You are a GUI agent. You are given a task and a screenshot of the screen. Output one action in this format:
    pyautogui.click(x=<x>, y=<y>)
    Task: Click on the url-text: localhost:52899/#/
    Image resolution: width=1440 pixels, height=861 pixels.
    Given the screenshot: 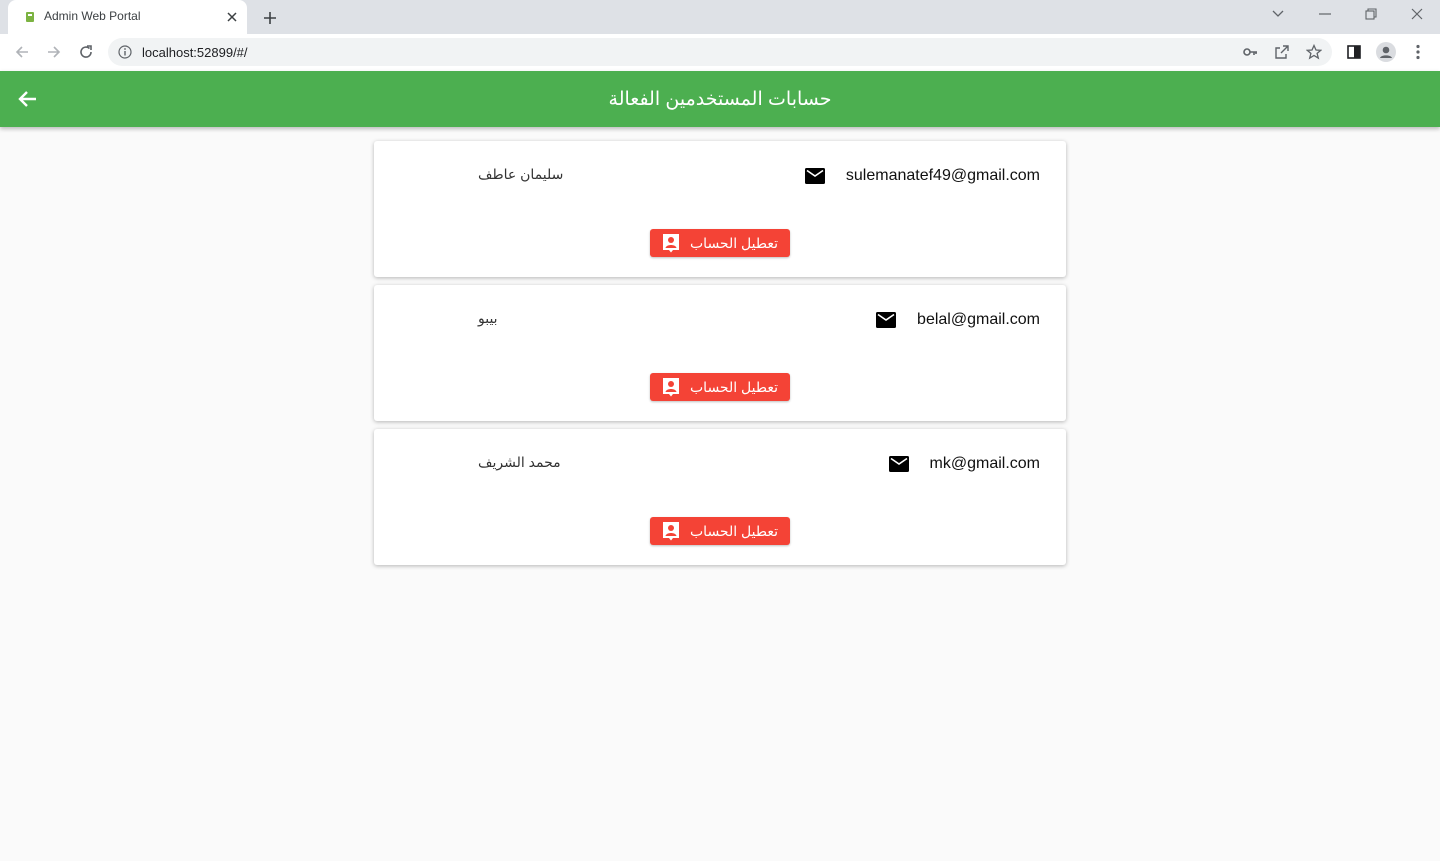 What is the action you would take?
    pyautogui.click(x=195, y=52)
    